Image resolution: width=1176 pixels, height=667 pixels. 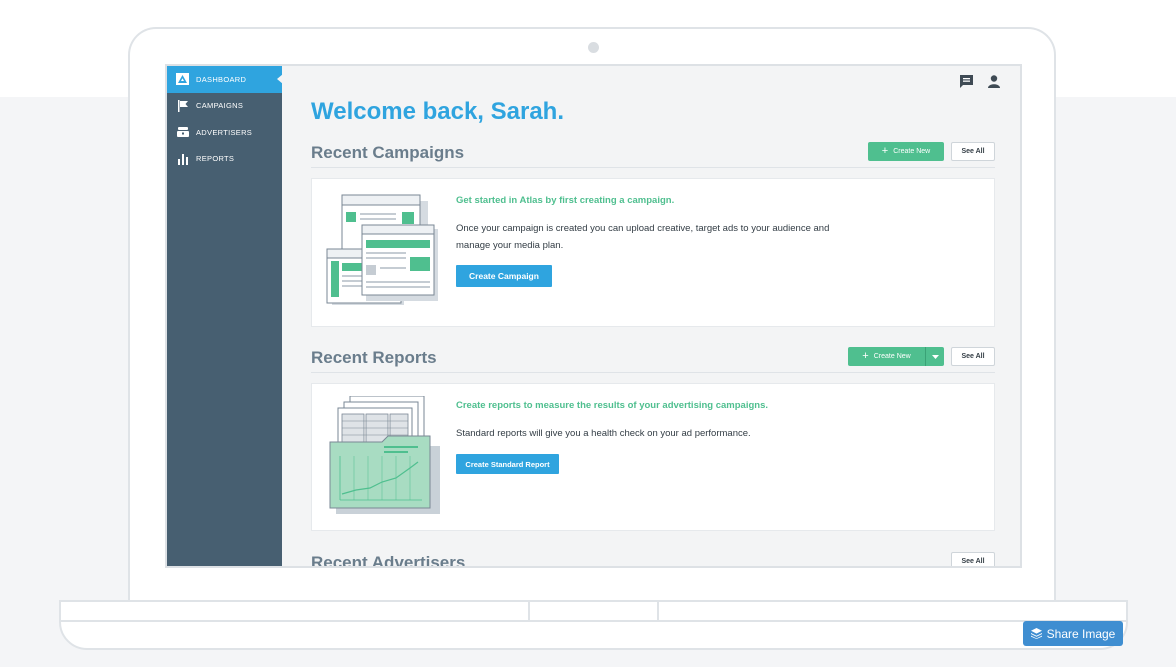 I want to click on advertisers-see-all-button: See All, so click(x=973, y=559).